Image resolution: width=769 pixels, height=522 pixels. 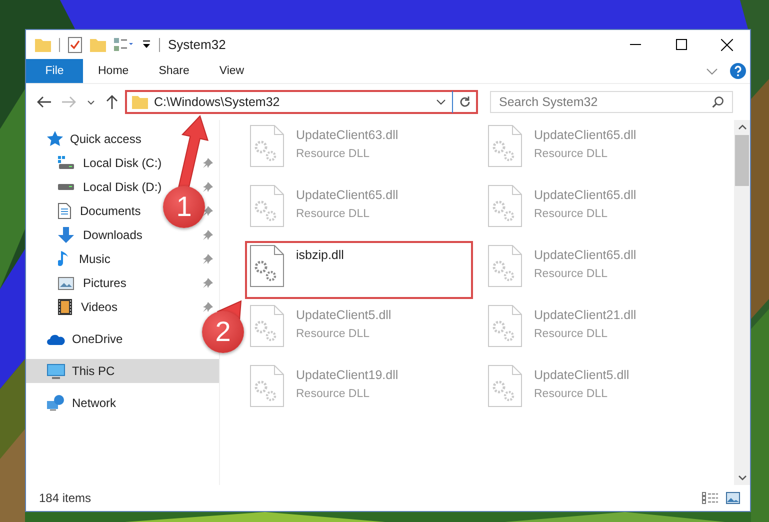 What do you see at coordinates (465, 102) in the screenshot?
I see `refresh-icon` at bounding box center [465, 102].